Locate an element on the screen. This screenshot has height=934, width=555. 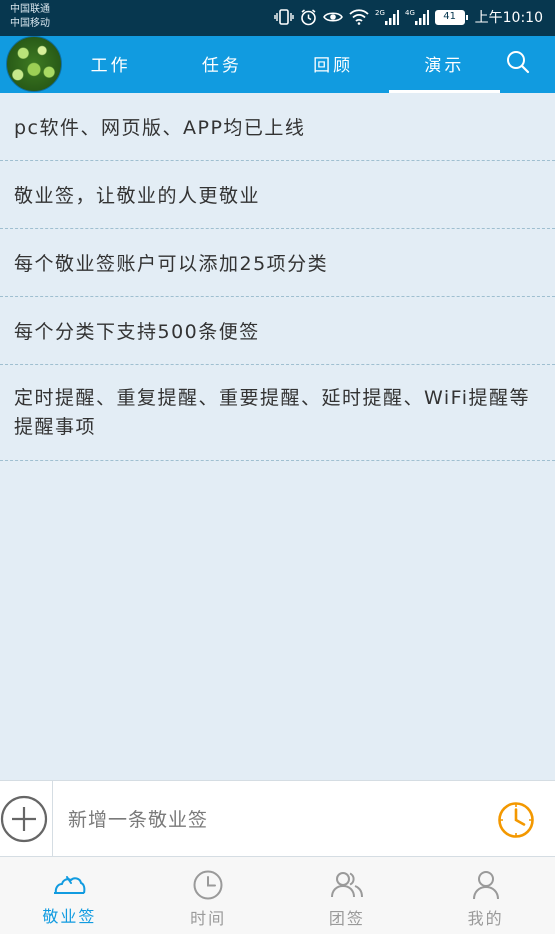
nav-label: 我的 is located at coordinates (485, 918).